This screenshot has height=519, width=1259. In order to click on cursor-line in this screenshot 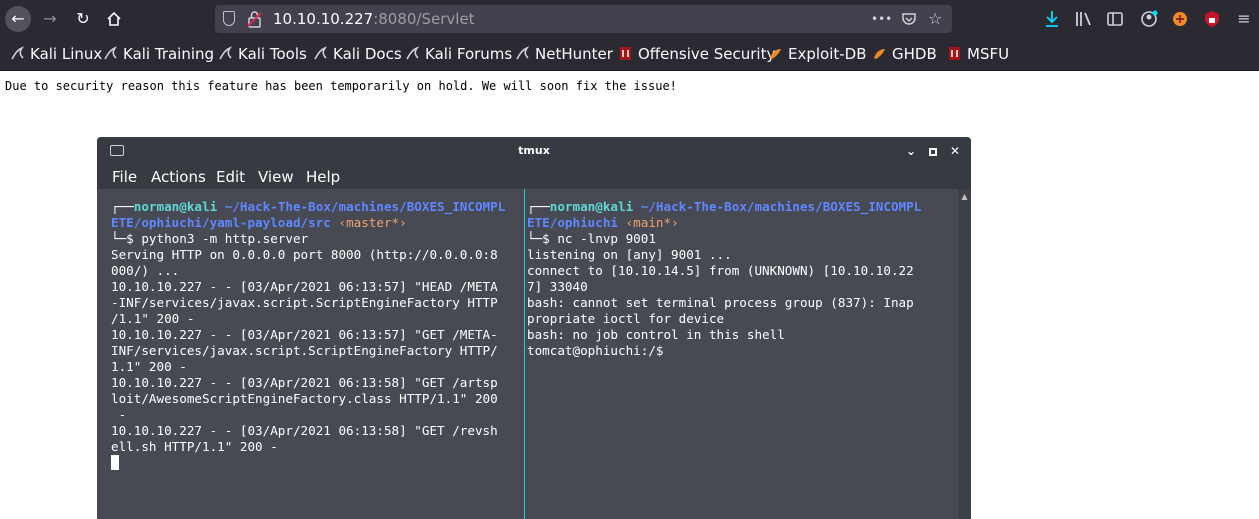, I will do `click(317, 463)`.